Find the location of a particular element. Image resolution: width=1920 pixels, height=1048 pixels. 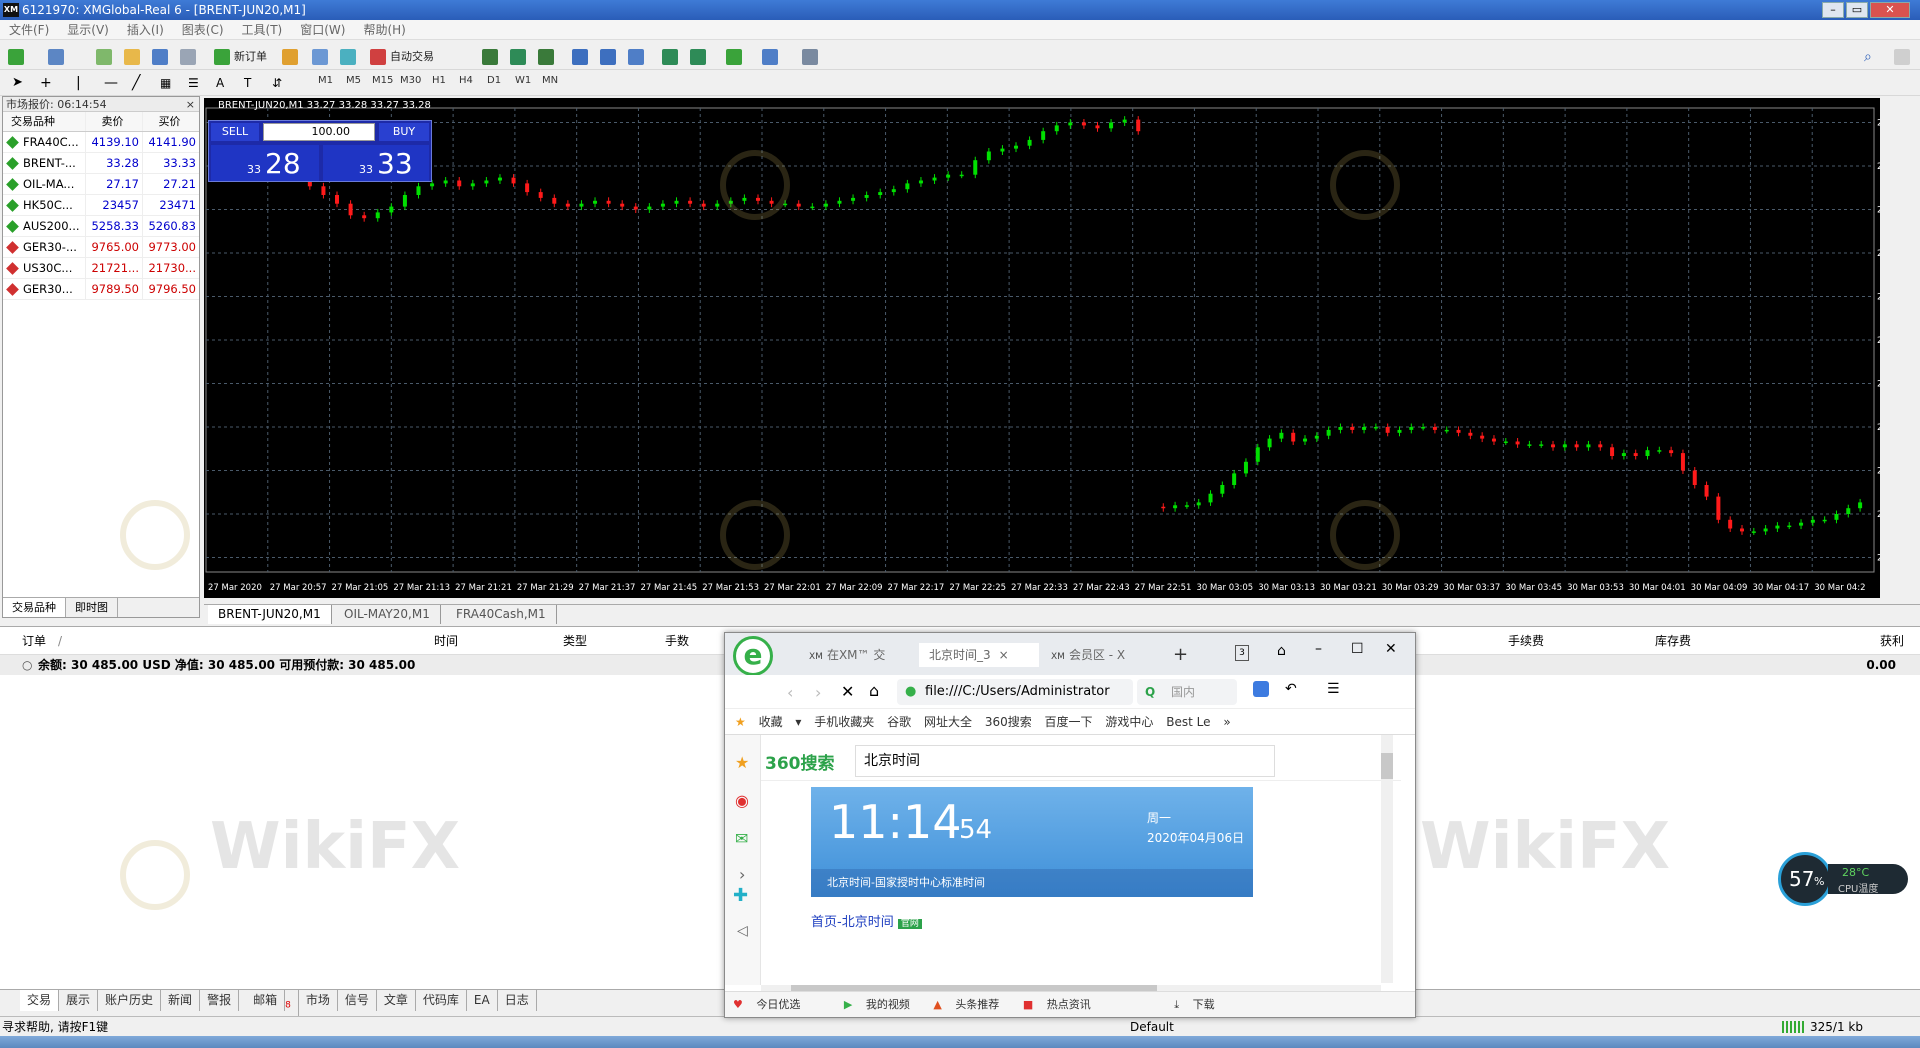

bookmark-google: 谷歌 is located at coordinates (899, 721).